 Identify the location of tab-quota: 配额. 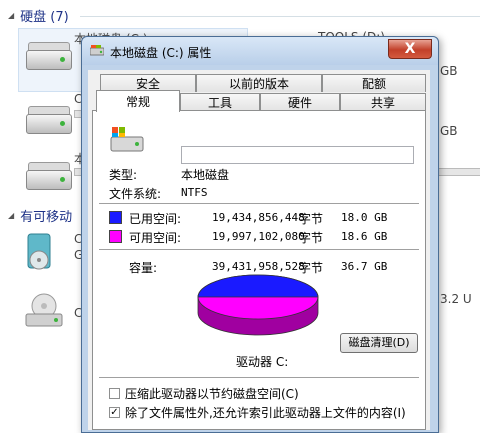
(374, 83).